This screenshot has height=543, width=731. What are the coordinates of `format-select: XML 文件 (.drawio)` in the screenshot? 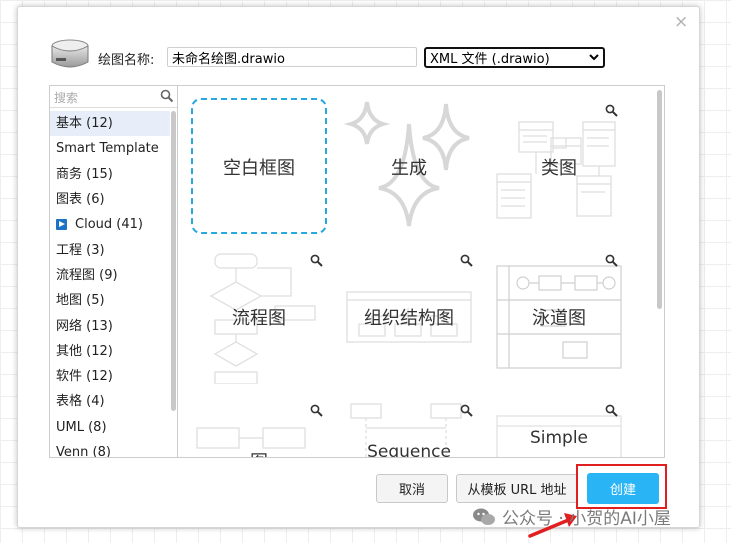 It's located at (514, 57).